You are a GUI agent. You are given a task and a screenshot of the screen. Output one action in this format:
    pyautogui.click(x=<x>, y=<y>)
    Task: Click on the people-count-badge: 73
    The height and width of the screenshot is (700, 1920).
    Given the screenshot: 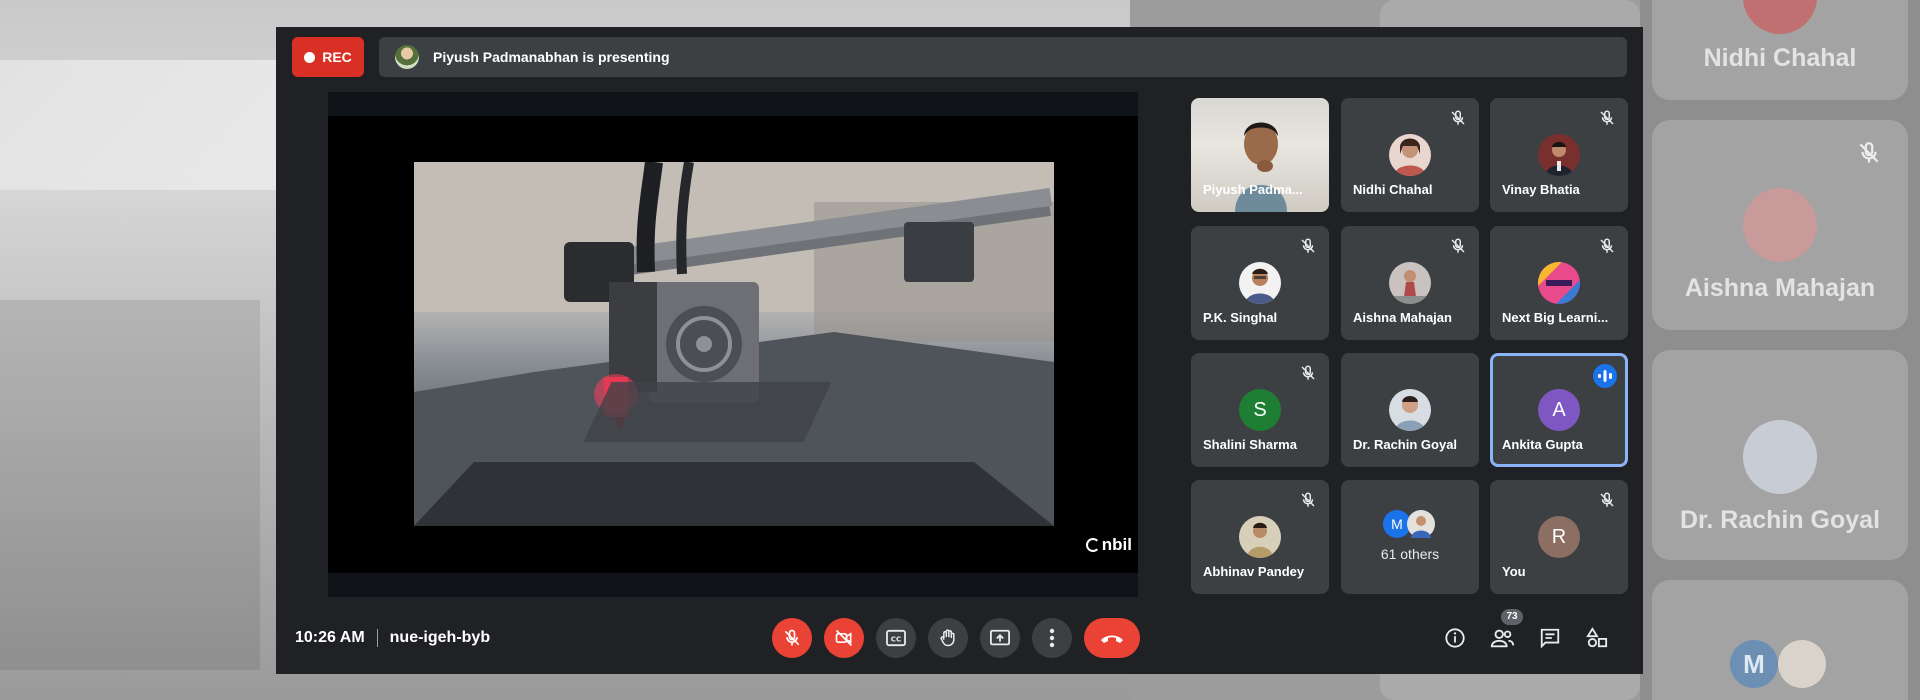 What is the action you would take?
    pyautogui.click(x=1512, y=617)
    